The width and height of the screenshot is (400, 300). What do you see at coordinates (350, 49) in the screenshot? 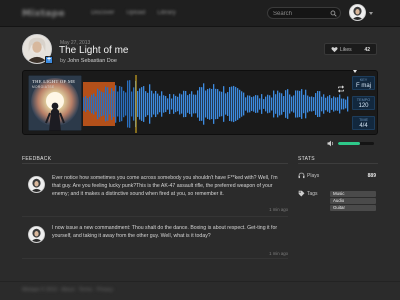
I see `likes-button: Likes 42` at bounding box center [350, 49].